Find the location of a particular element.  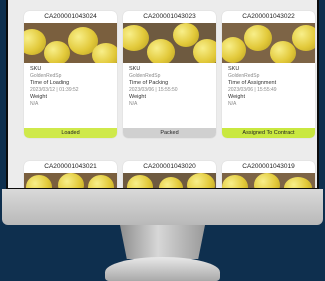

time-label: Time of Assignment is located at coordinates (252, 83).